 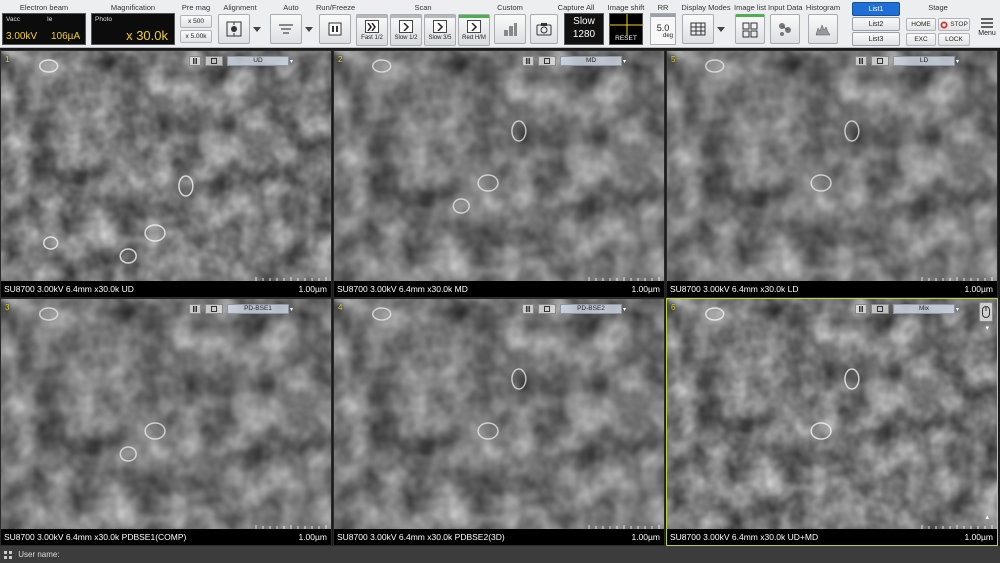 What do you see at coordinates (474, 26) in the screenshot?
I see `reduced-scan-icon` at bounding box center [474, 26].